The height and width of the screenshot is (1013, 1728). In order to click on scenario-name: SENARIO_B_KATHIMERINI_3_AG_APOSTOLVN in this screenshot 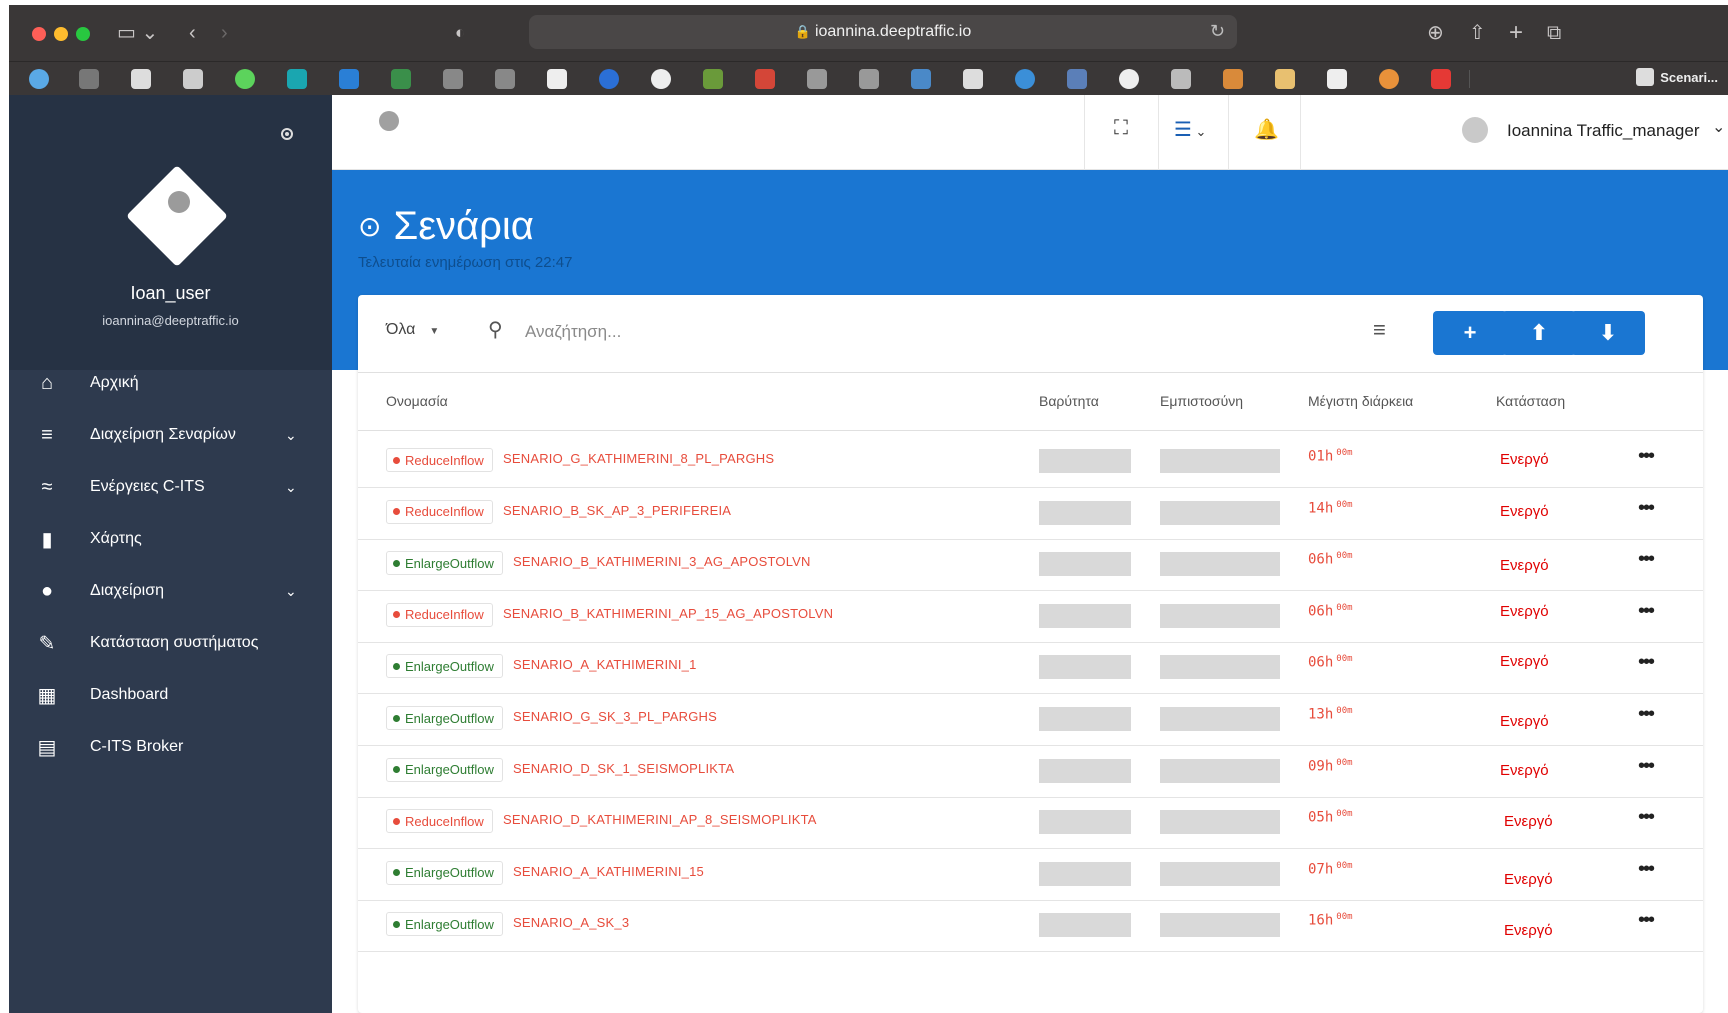, I will do `click(662, 561)`.